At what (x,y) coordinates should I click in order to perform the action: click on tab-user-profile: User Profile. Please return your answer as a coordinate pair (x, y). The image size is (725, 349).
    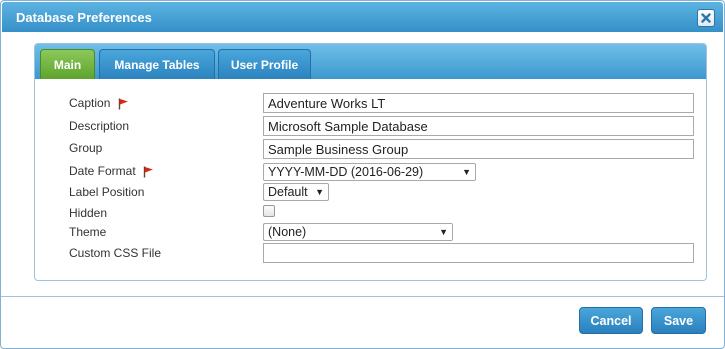
    Looking at the image, I should click on (264, 64).